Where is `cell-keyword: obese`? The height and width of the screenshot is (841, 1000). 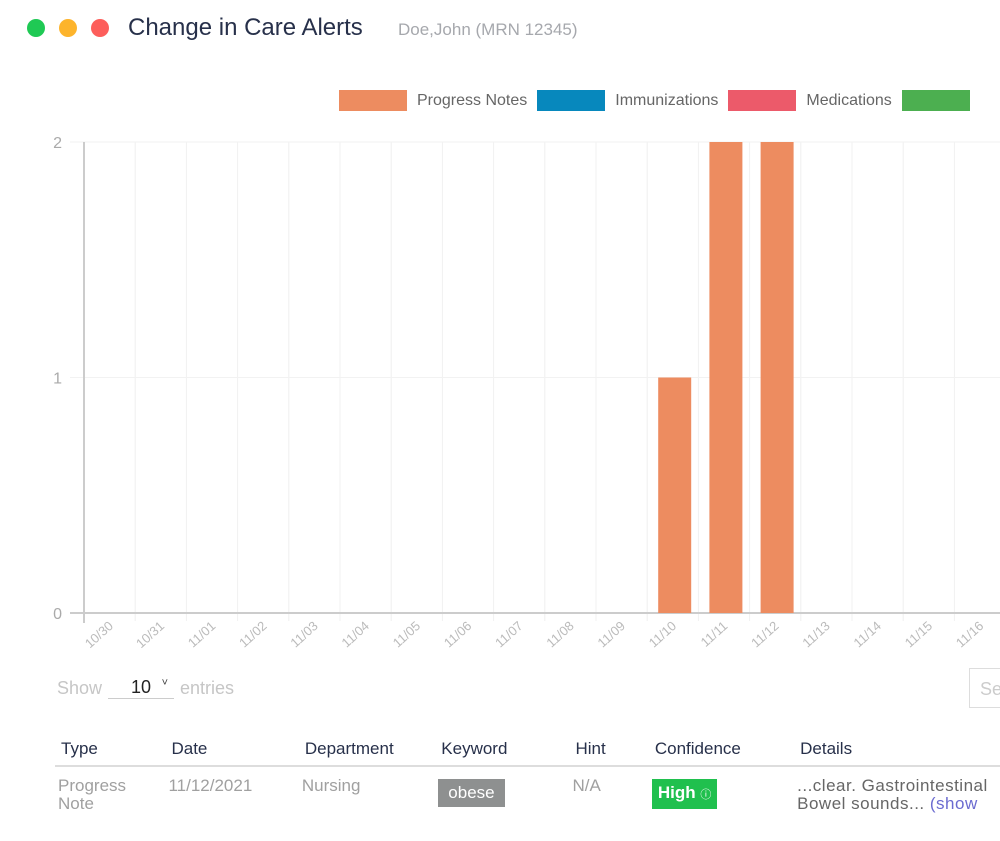 cell-keyword: obese is located at coordinates (502, 789).